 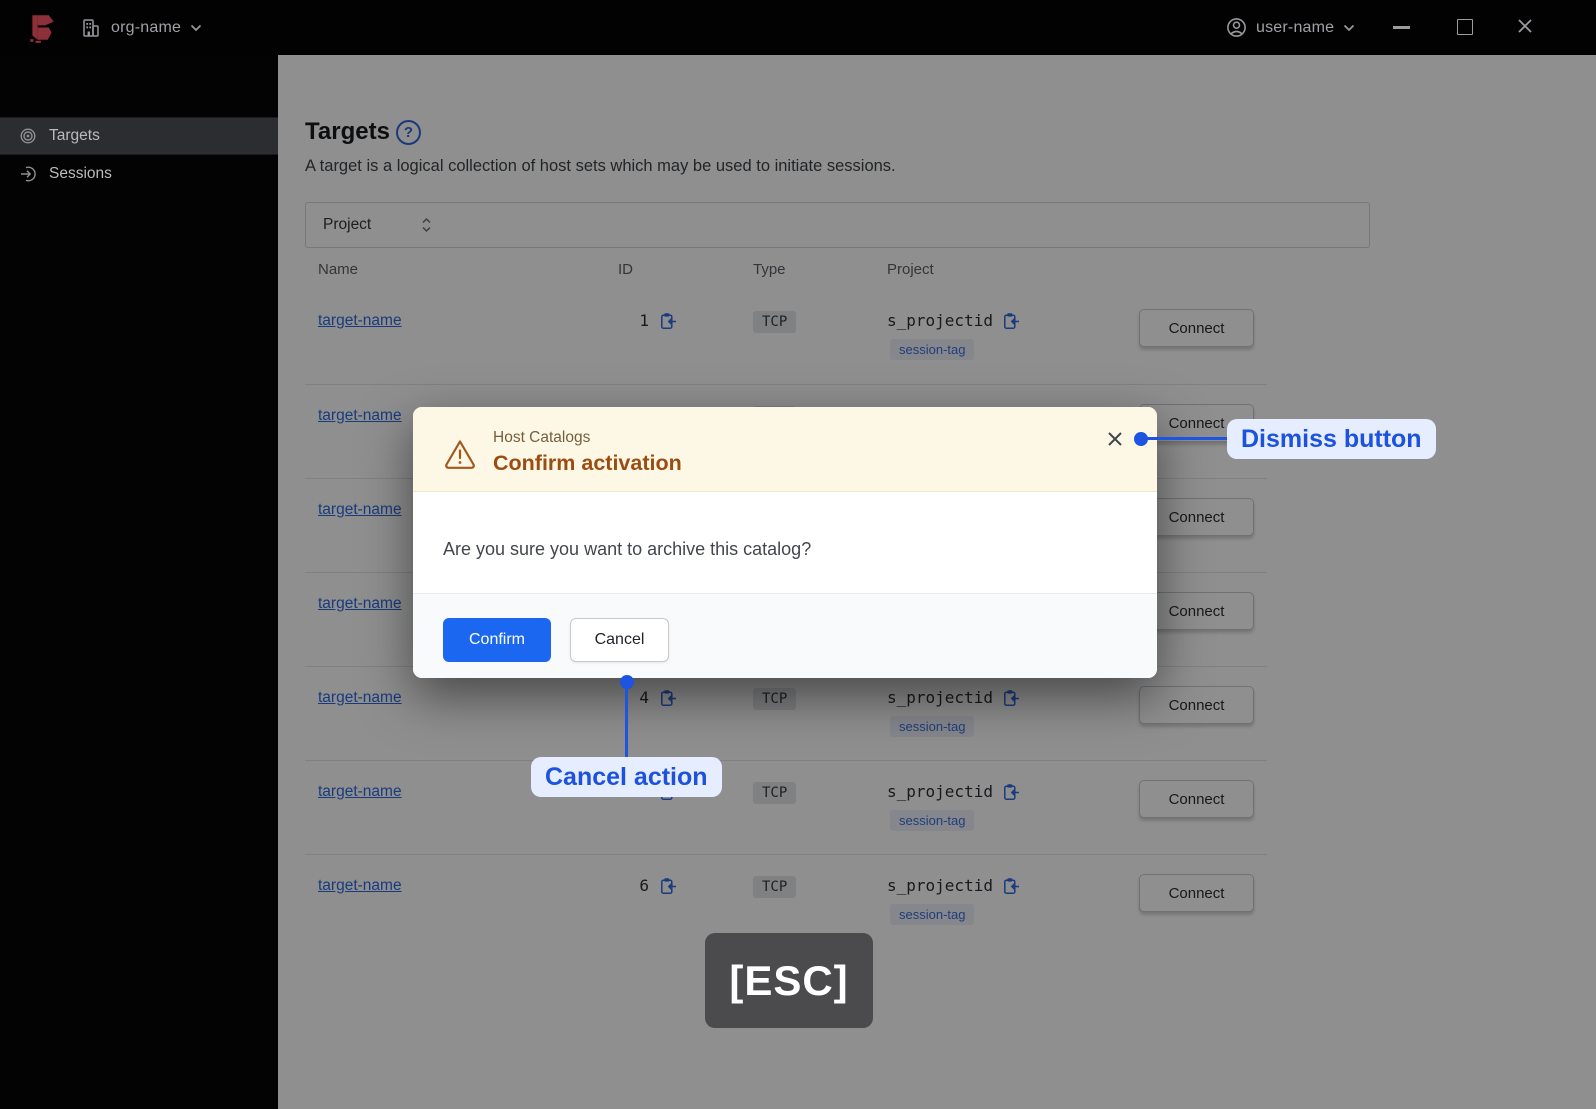 I want to click on dialog-title: Confirm activation, so click(x=587, y=463).